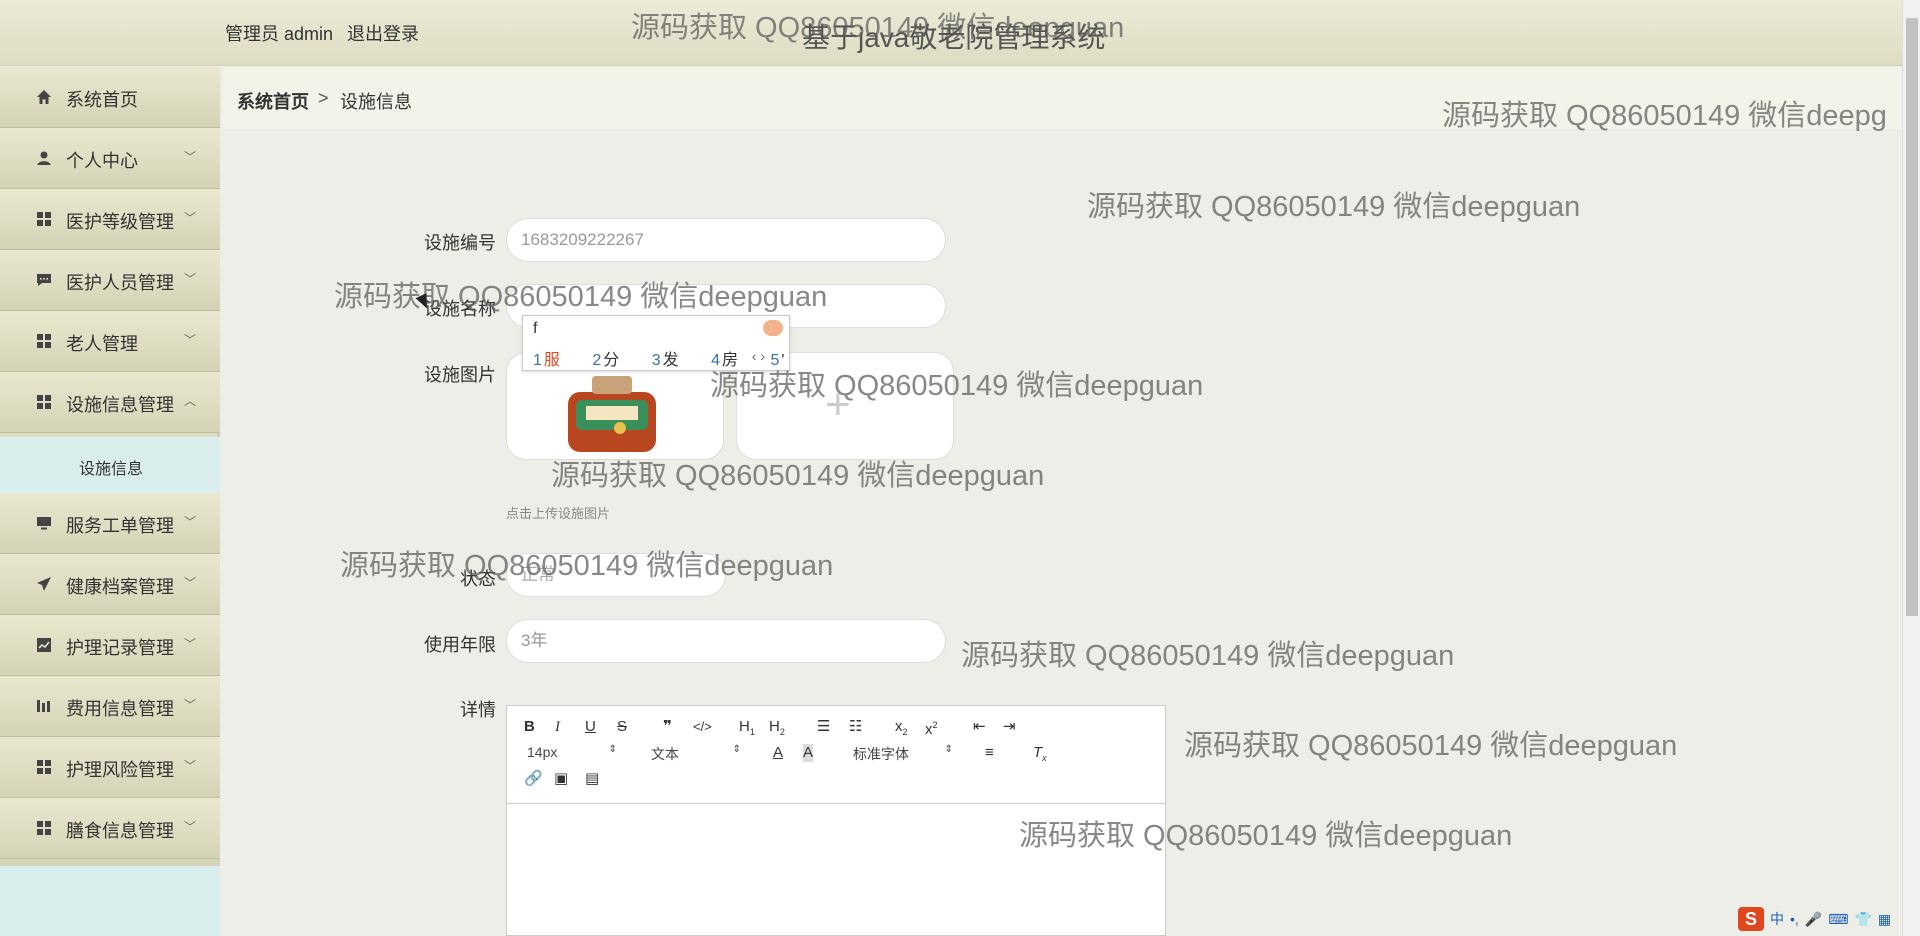 The image size is (1920, 936). I want to click on sidebar-item-facility: 设施信息管理 ︿, so click(110, 402).